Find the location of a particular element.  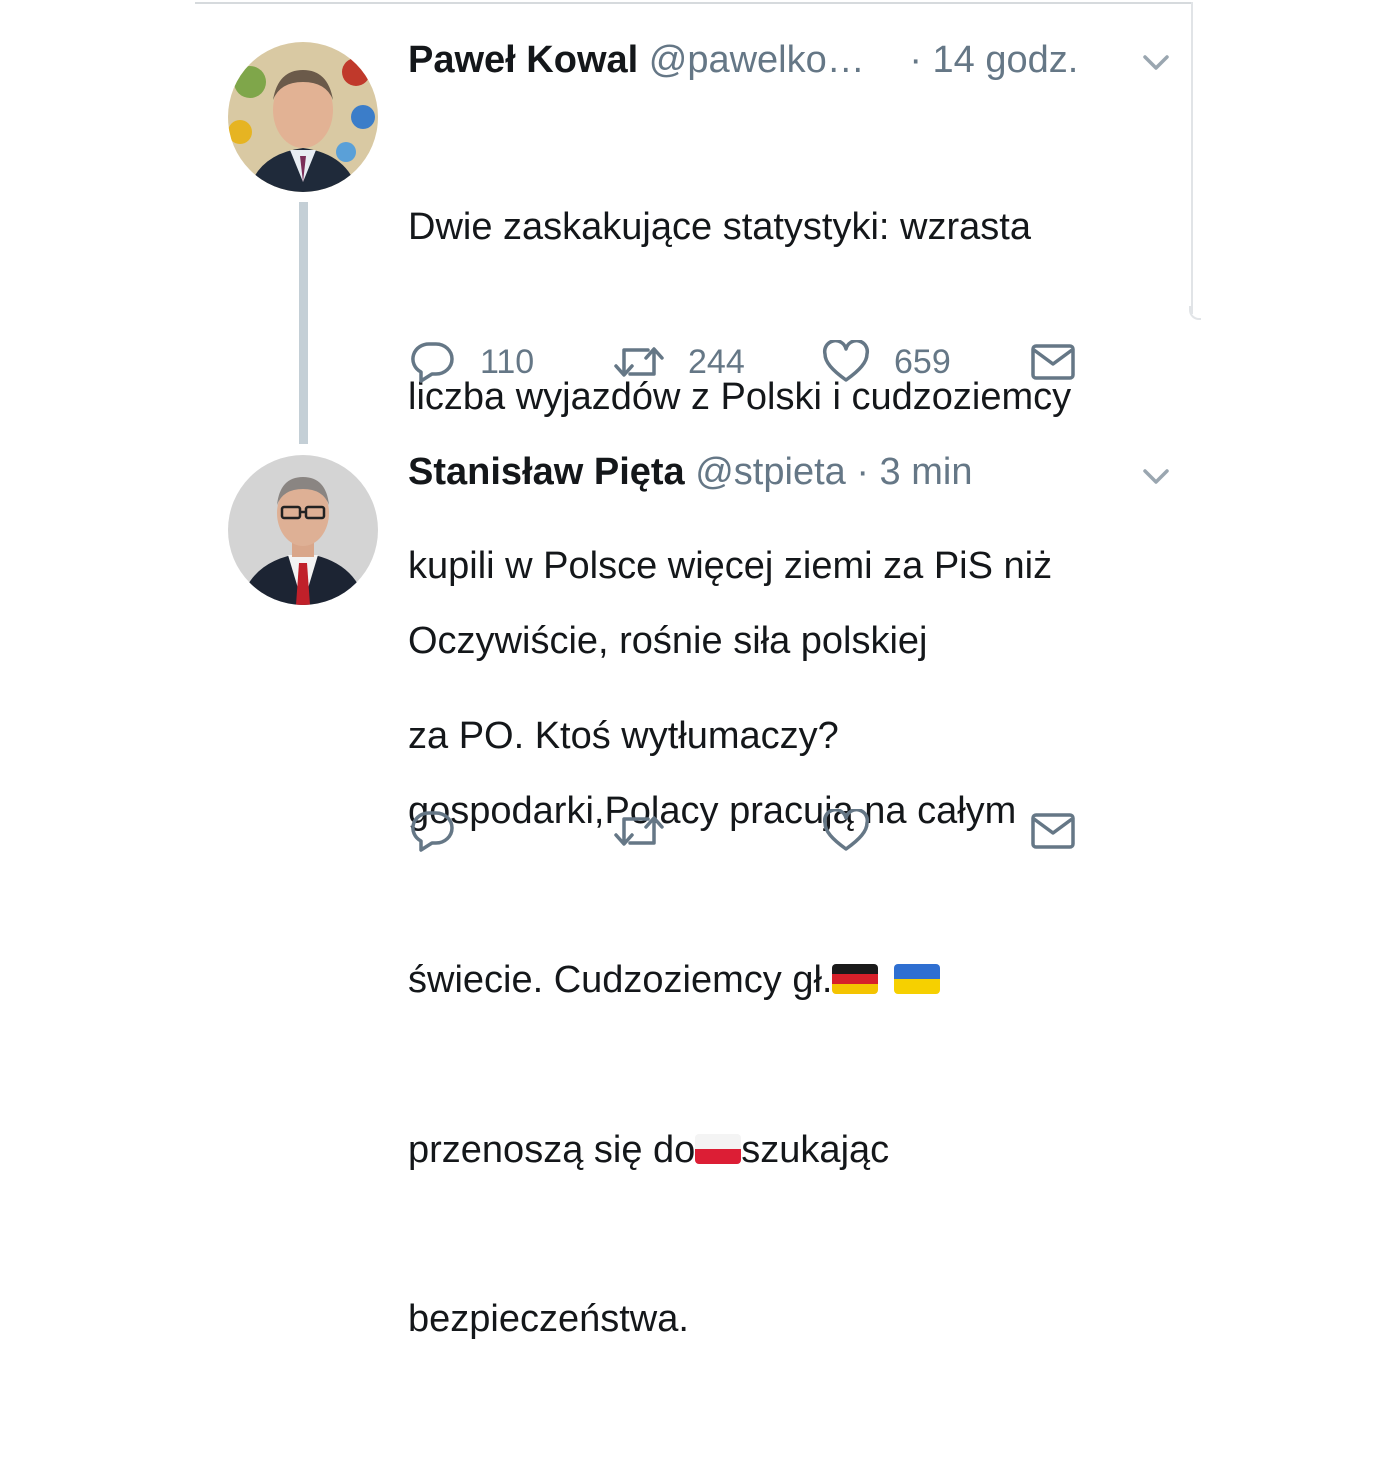

tweet-1-header: Paweł Kowal @pawelko… · 14 godz. is located at coordinates (743, 60).